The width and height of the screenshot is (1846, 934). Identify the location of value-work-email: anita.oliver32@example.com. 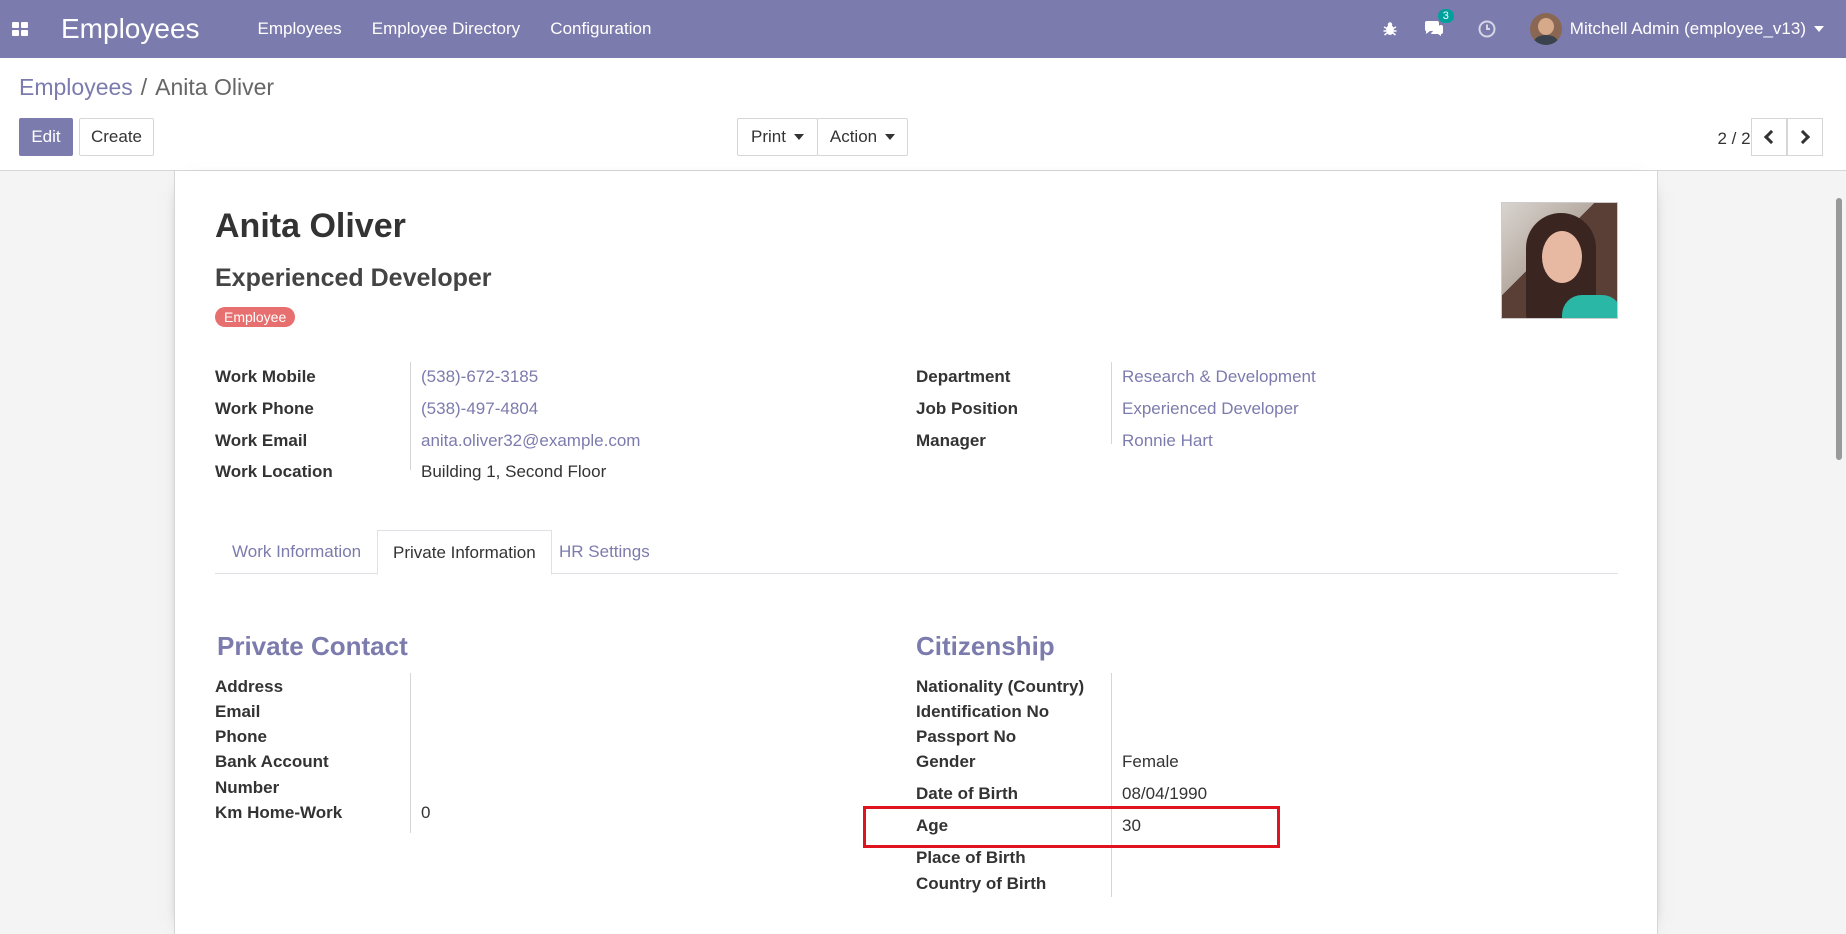
(530, 441).